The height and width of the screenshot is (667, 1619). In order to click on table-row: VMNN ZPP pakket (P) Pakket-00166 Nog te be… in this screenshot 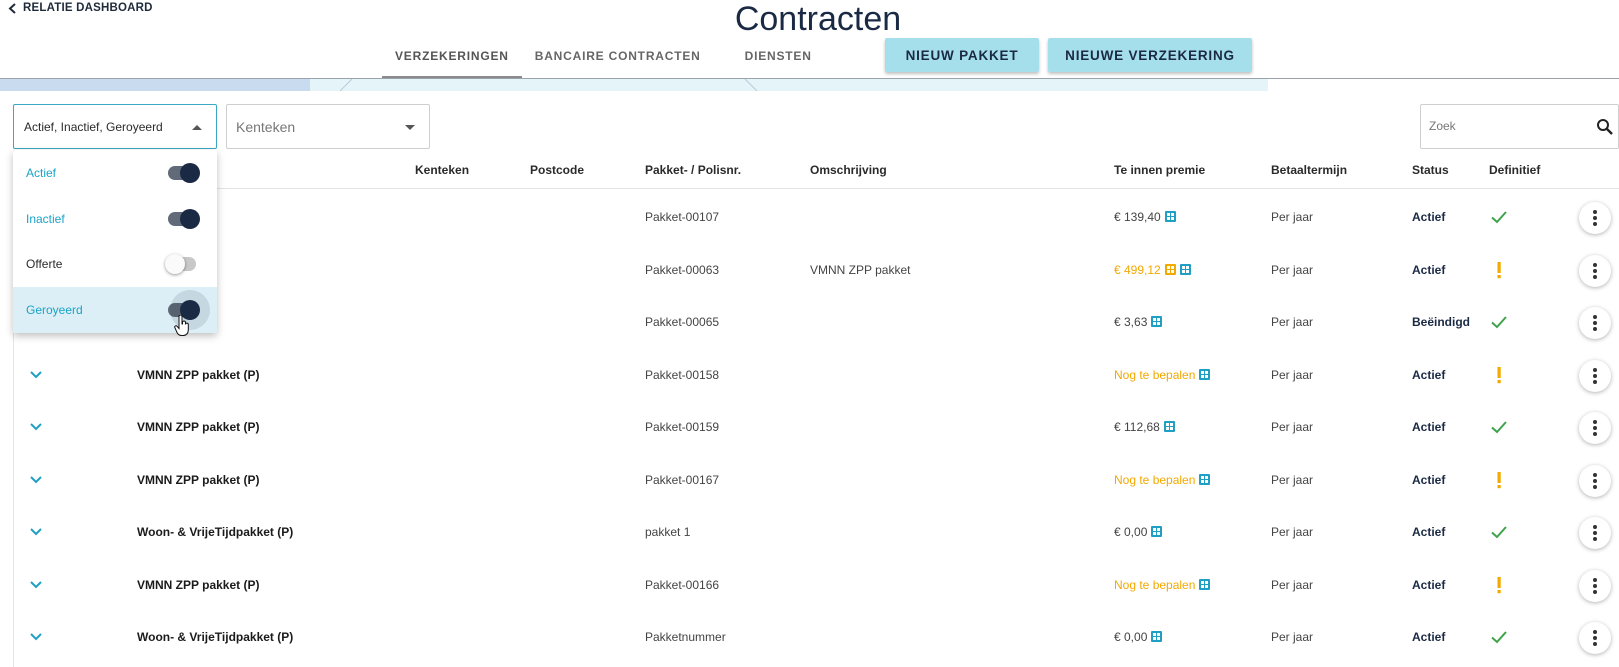, I will do `click(816, 586)`.